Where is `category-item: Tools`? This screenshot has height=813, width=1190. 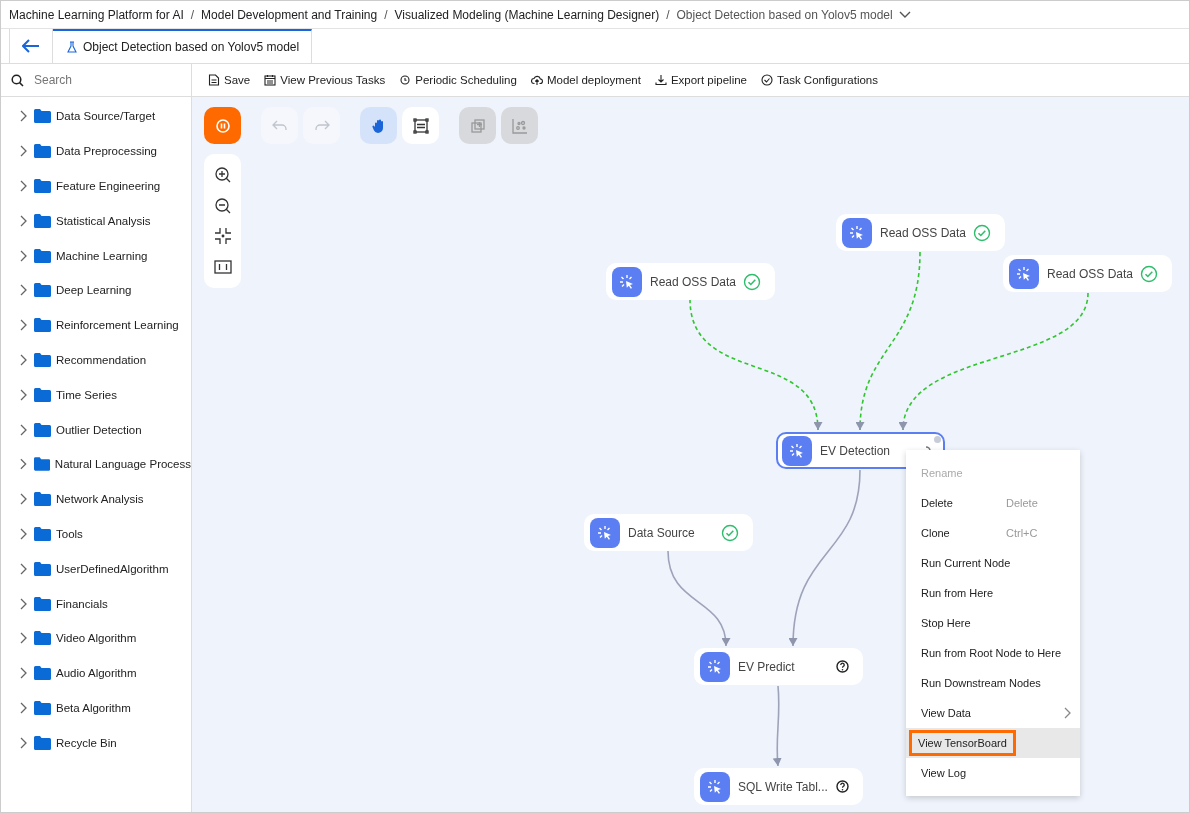 category-item: Tools is located at coordinates (96, 534).